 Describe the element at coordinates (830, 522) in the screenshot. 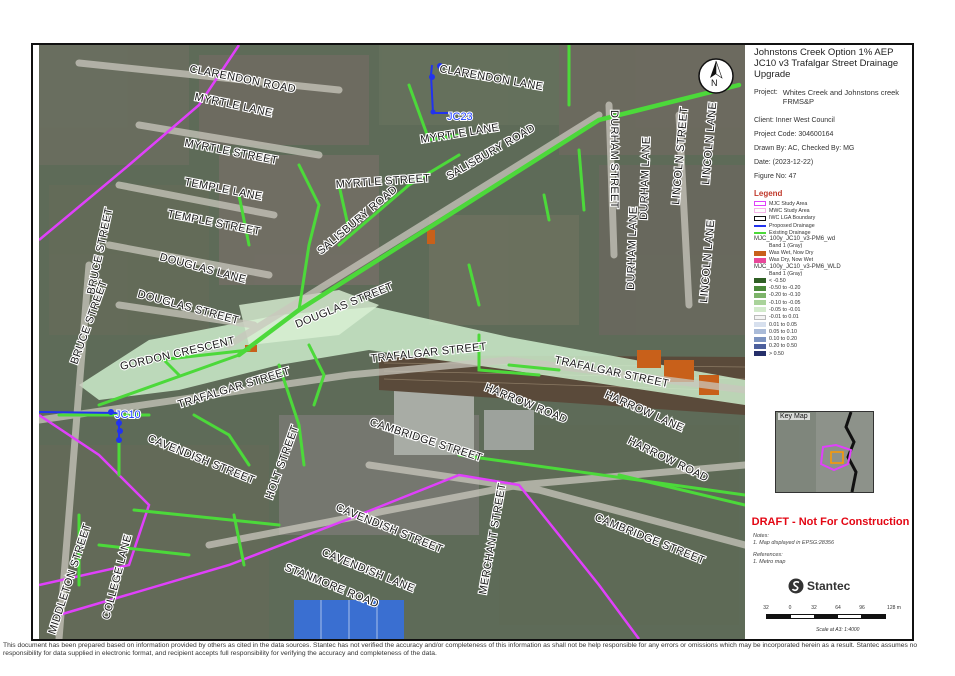

I see `draft-stamp: DRAFT - Not For Construction` at that location.